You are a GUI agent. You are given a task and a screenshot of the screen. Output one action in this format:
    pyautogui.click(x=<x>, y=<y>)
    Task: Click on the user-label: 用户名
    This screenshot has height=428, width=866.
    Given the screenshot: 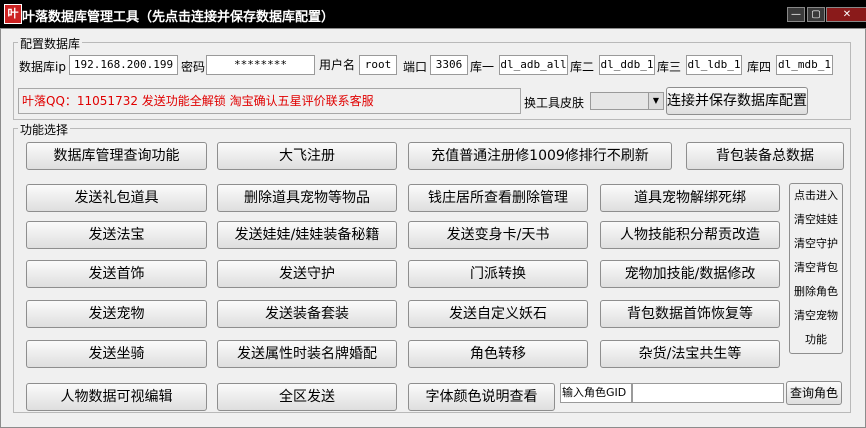 What is the action you would take?
    pyautogui.click(x=337, y=65)
    